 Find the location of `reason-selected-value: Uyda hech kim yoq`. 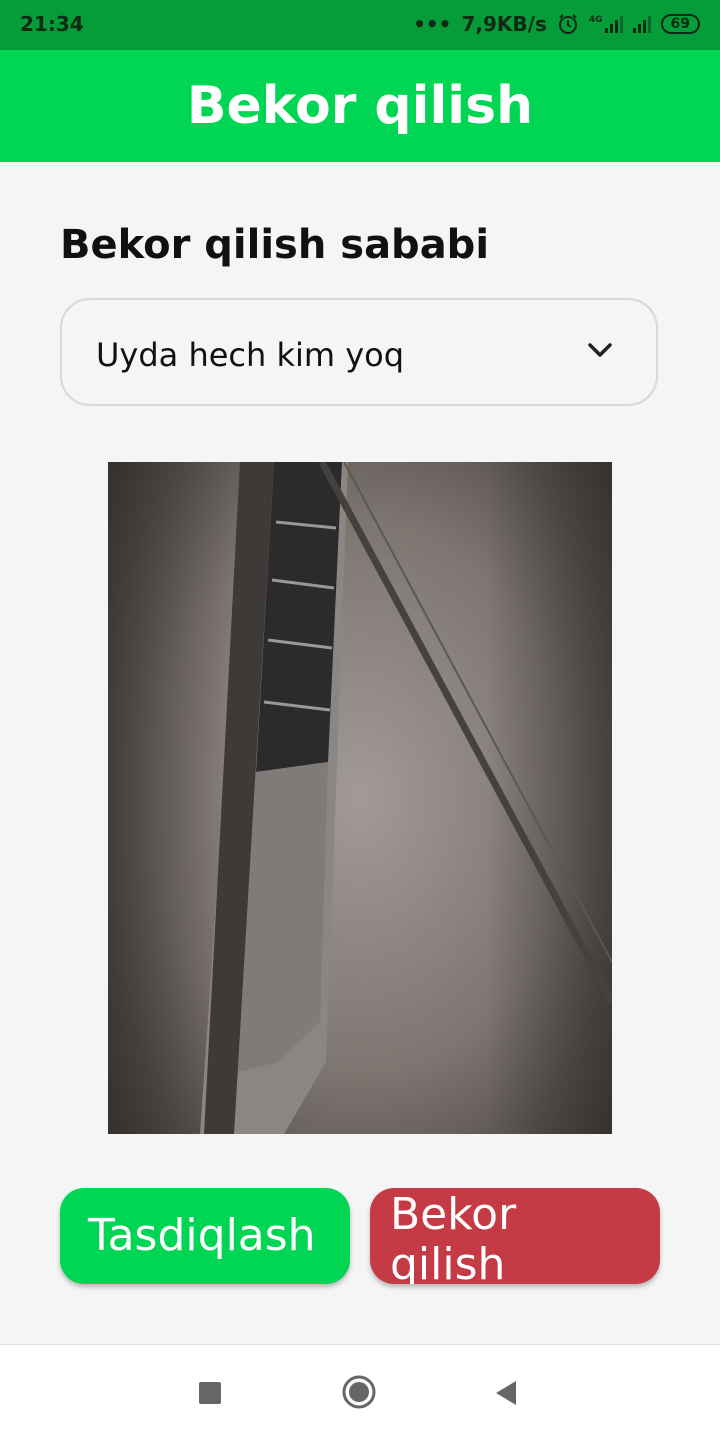

reason-selected-value: Uyda hech kim yoq is located at coordinates (250, 355).